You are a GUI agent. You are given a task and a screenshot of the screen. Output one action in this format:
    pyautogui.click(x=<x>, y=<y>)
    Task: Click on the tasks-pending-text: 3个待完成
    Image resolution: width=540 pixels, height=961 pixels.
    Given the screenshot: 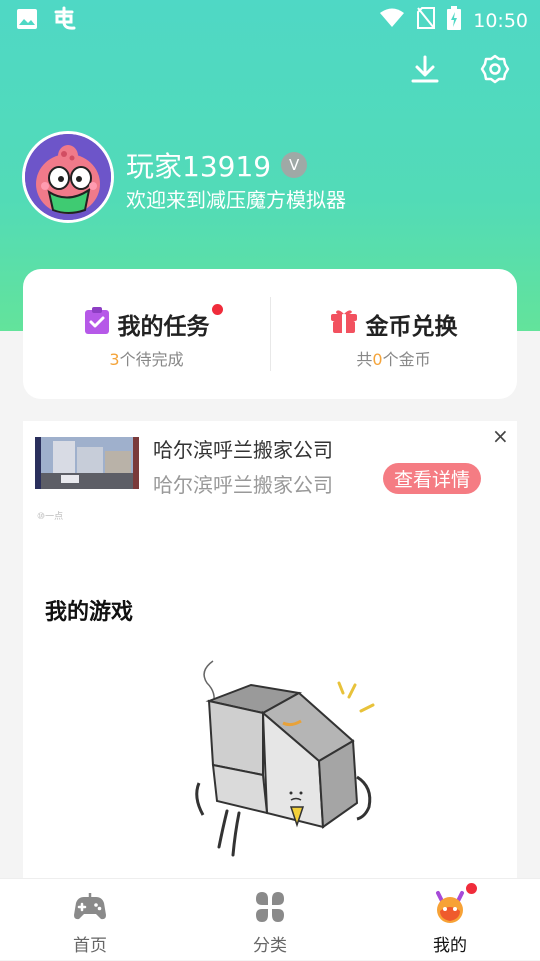 What is the action you would take?
    pyautogui.click(x=146, y=358)
    